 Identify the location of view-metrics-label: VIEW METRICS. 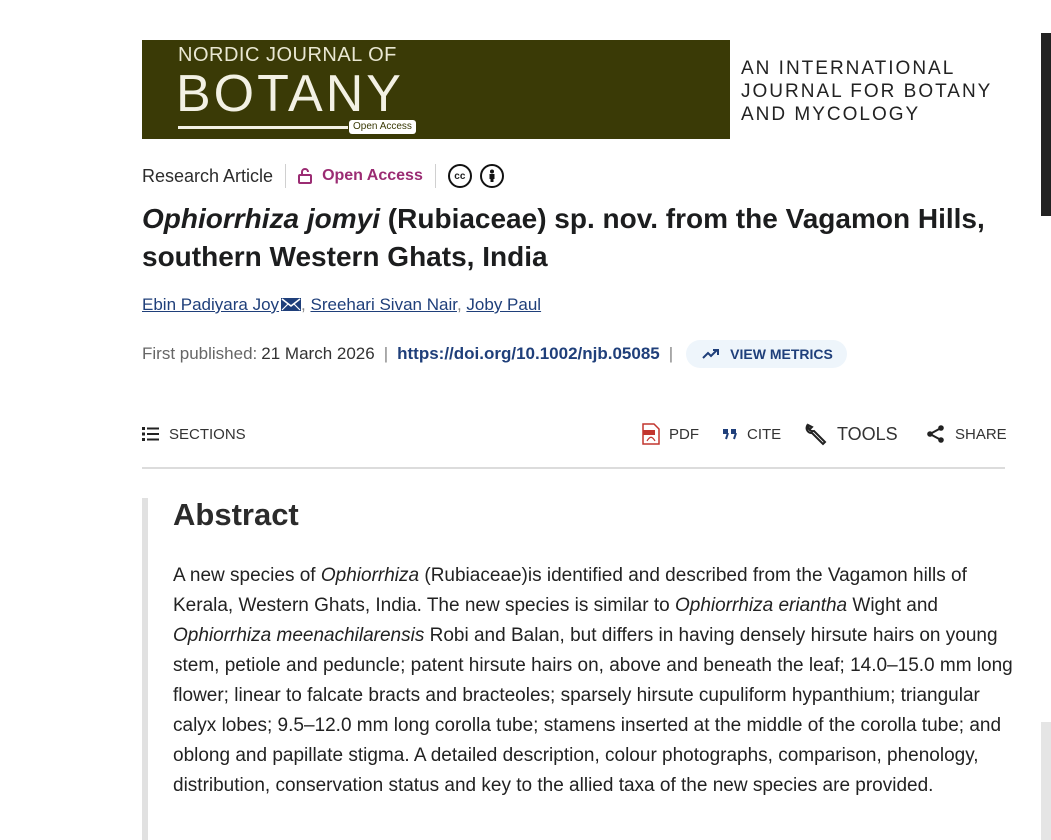
(781, 354).